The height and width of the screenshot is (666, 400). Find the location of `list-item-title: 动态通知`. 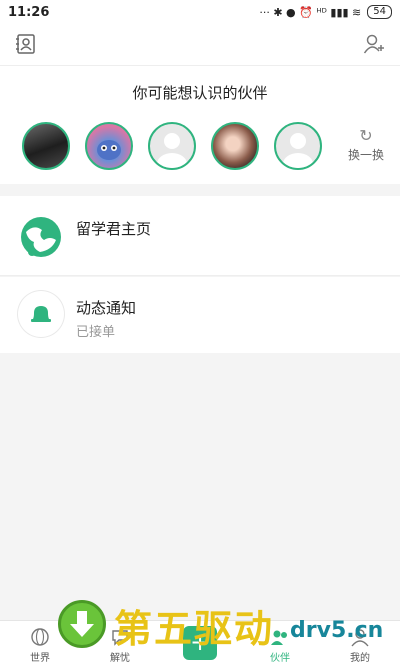

list-item-title: 动态通知 is located at coordinates (106, 308).